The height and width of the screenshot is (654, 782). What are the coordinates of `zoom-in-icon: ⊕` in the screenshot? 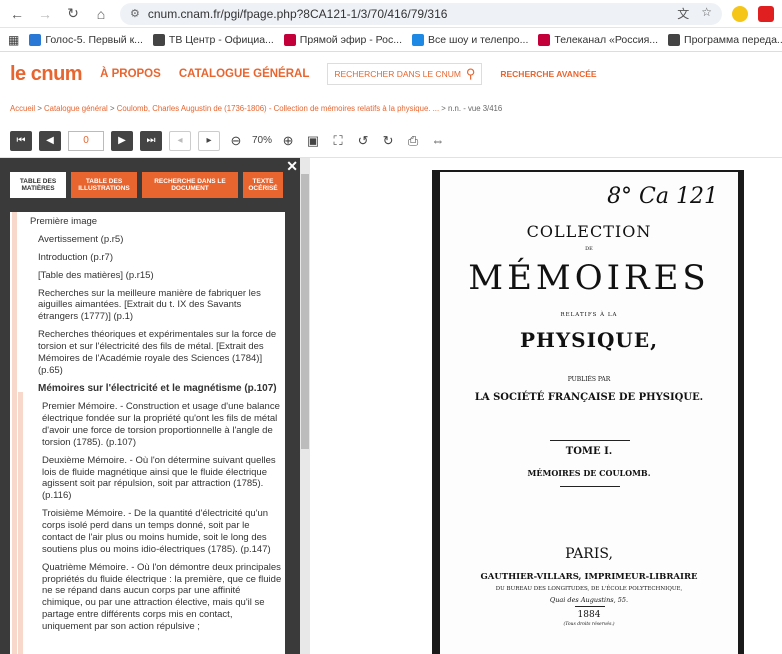 It's located at (288, 141).